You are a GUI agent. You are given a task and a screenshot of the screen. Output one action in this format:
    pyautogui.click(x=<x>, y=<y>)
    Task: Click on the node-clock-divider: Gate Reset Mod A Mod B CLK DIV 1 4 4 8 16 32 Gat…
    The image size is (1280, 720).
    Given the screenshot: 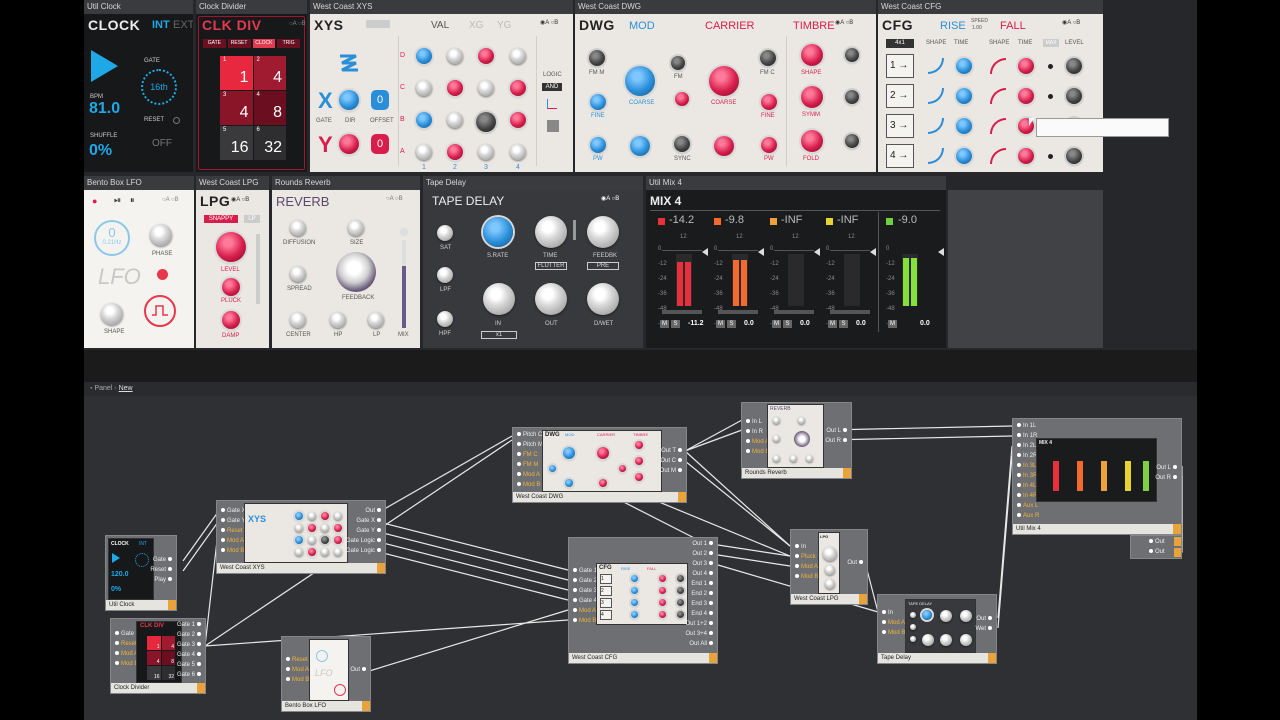 What is the action you would take?
    pyautogui.click(x=158, y=656)
    